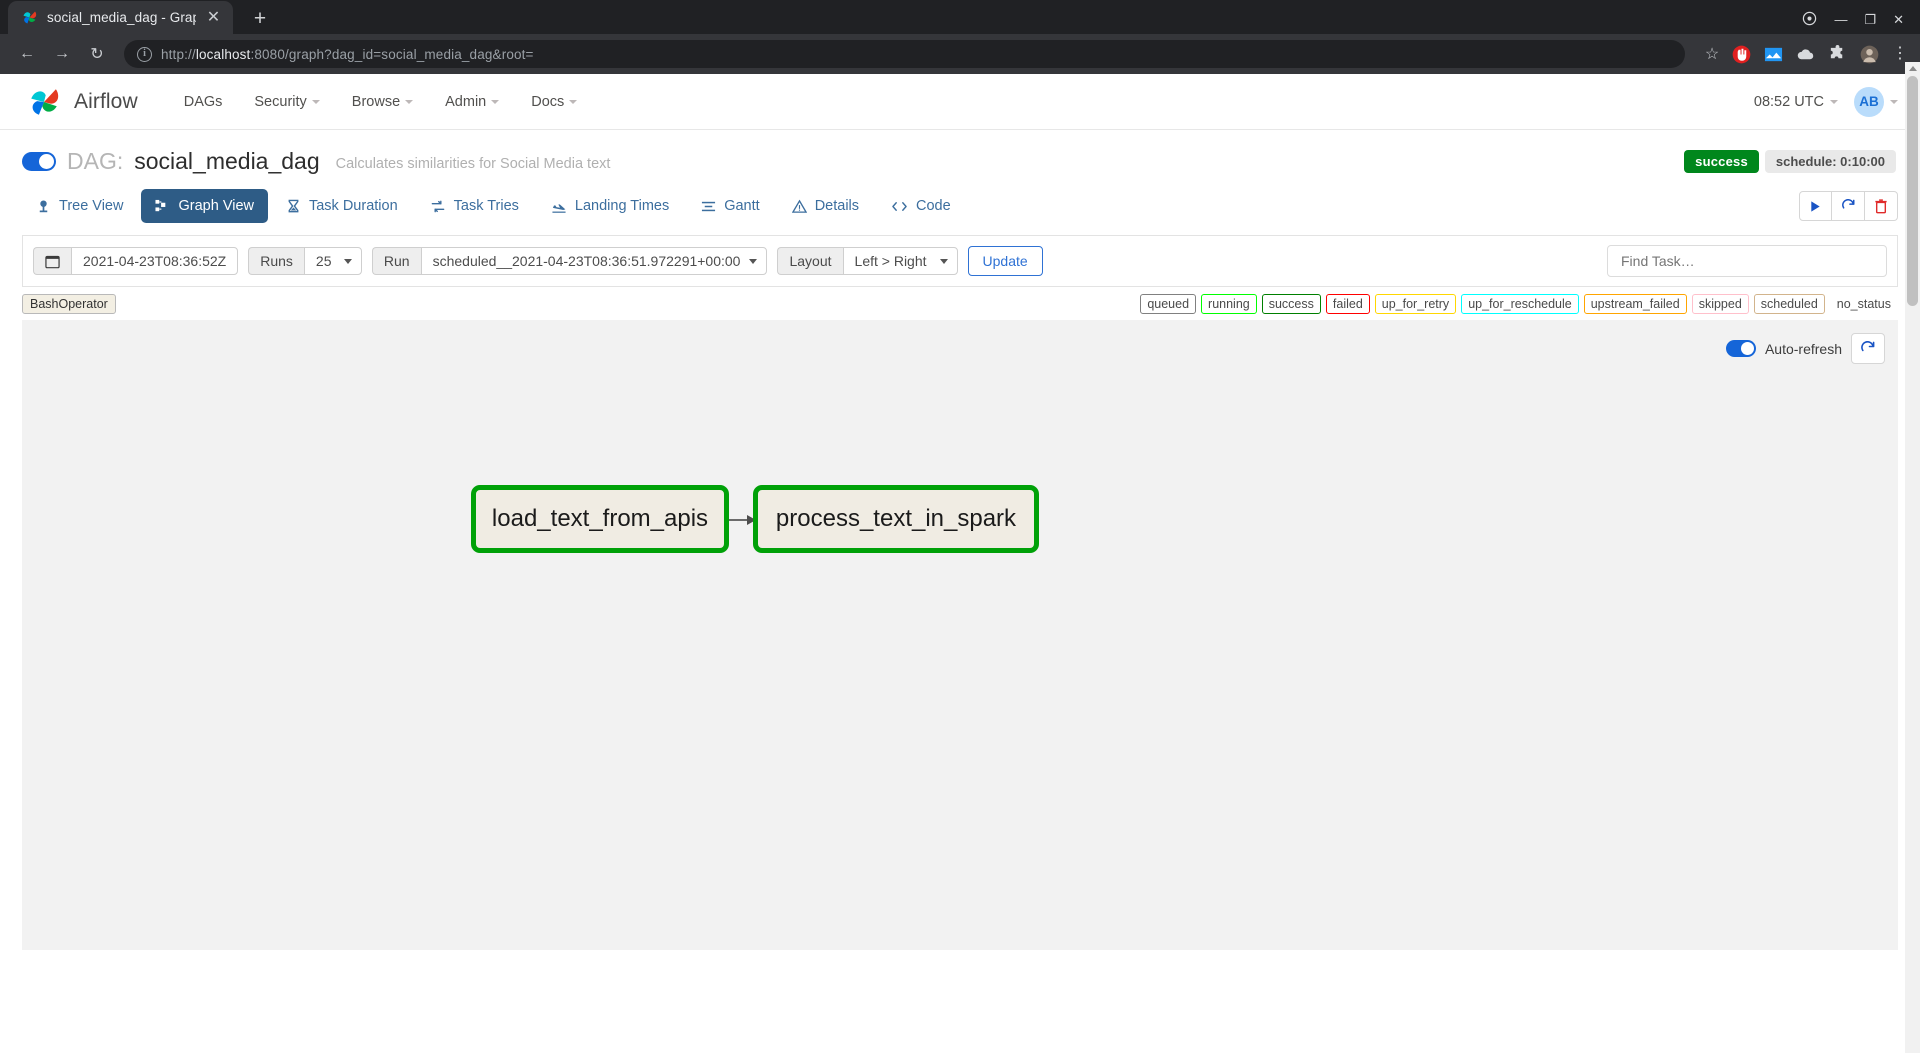 The image size is (1920, 1053). Describe the element at coordinates (1712, 54) in the screenshot. I see `bookmark-star-icon: ☆` at that location.